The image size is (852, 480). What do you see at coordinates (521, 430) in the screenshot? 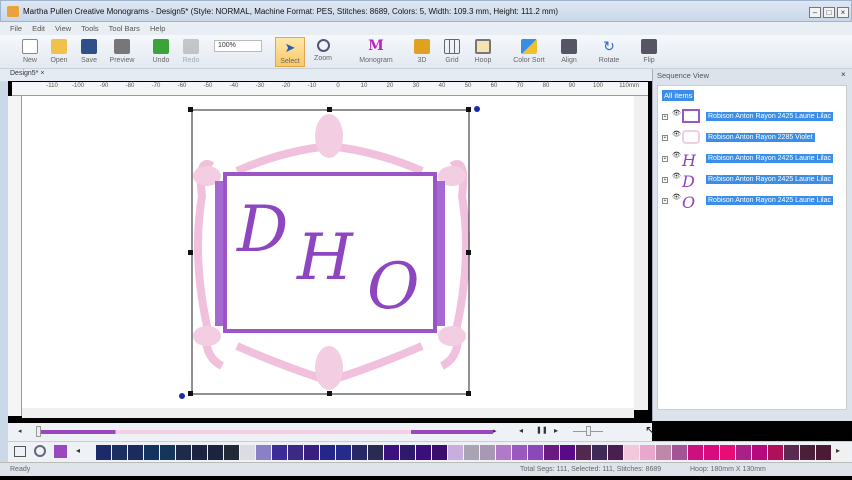
I see `step-back-button: ◂` at bounding box center [521, 430].